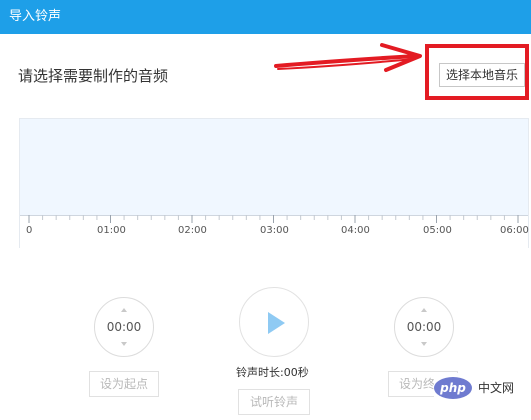 The height and width of the screenshot is (420, 531). I want to click on time-label: 05:00, so click(437, 230).